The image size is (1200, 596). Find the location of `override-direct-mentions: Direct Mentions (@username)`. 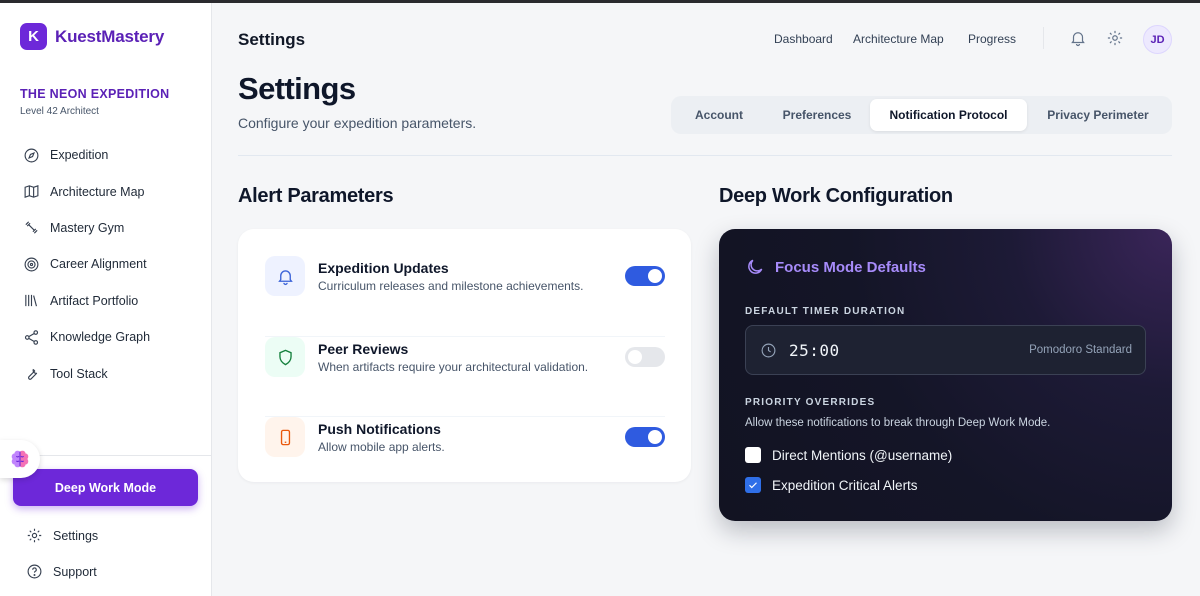

override-direct-mentions: Direct Mentions (@username) is located at coordinates (848, 455).